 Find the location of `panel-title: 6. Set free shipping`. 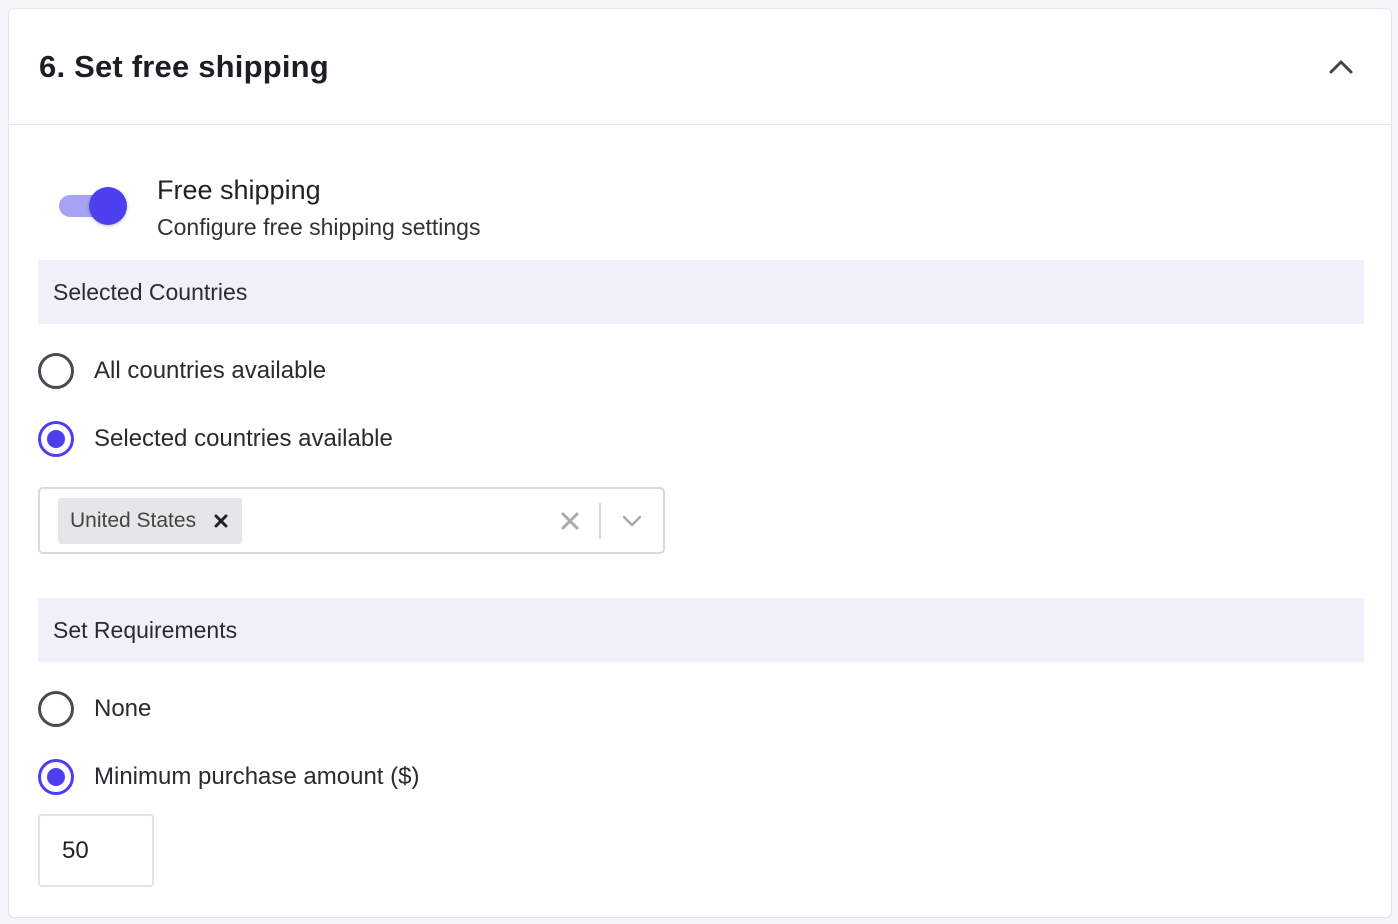

panel-title: 6. Set free shipping is located at coordinates (184, 66).